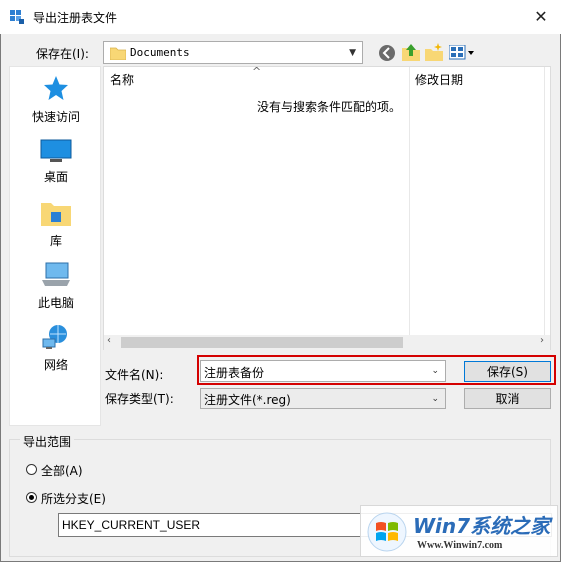 This screenshot has width=561, height=562. I want to click on window-title: 导出注册表文件, so click(75, 18).